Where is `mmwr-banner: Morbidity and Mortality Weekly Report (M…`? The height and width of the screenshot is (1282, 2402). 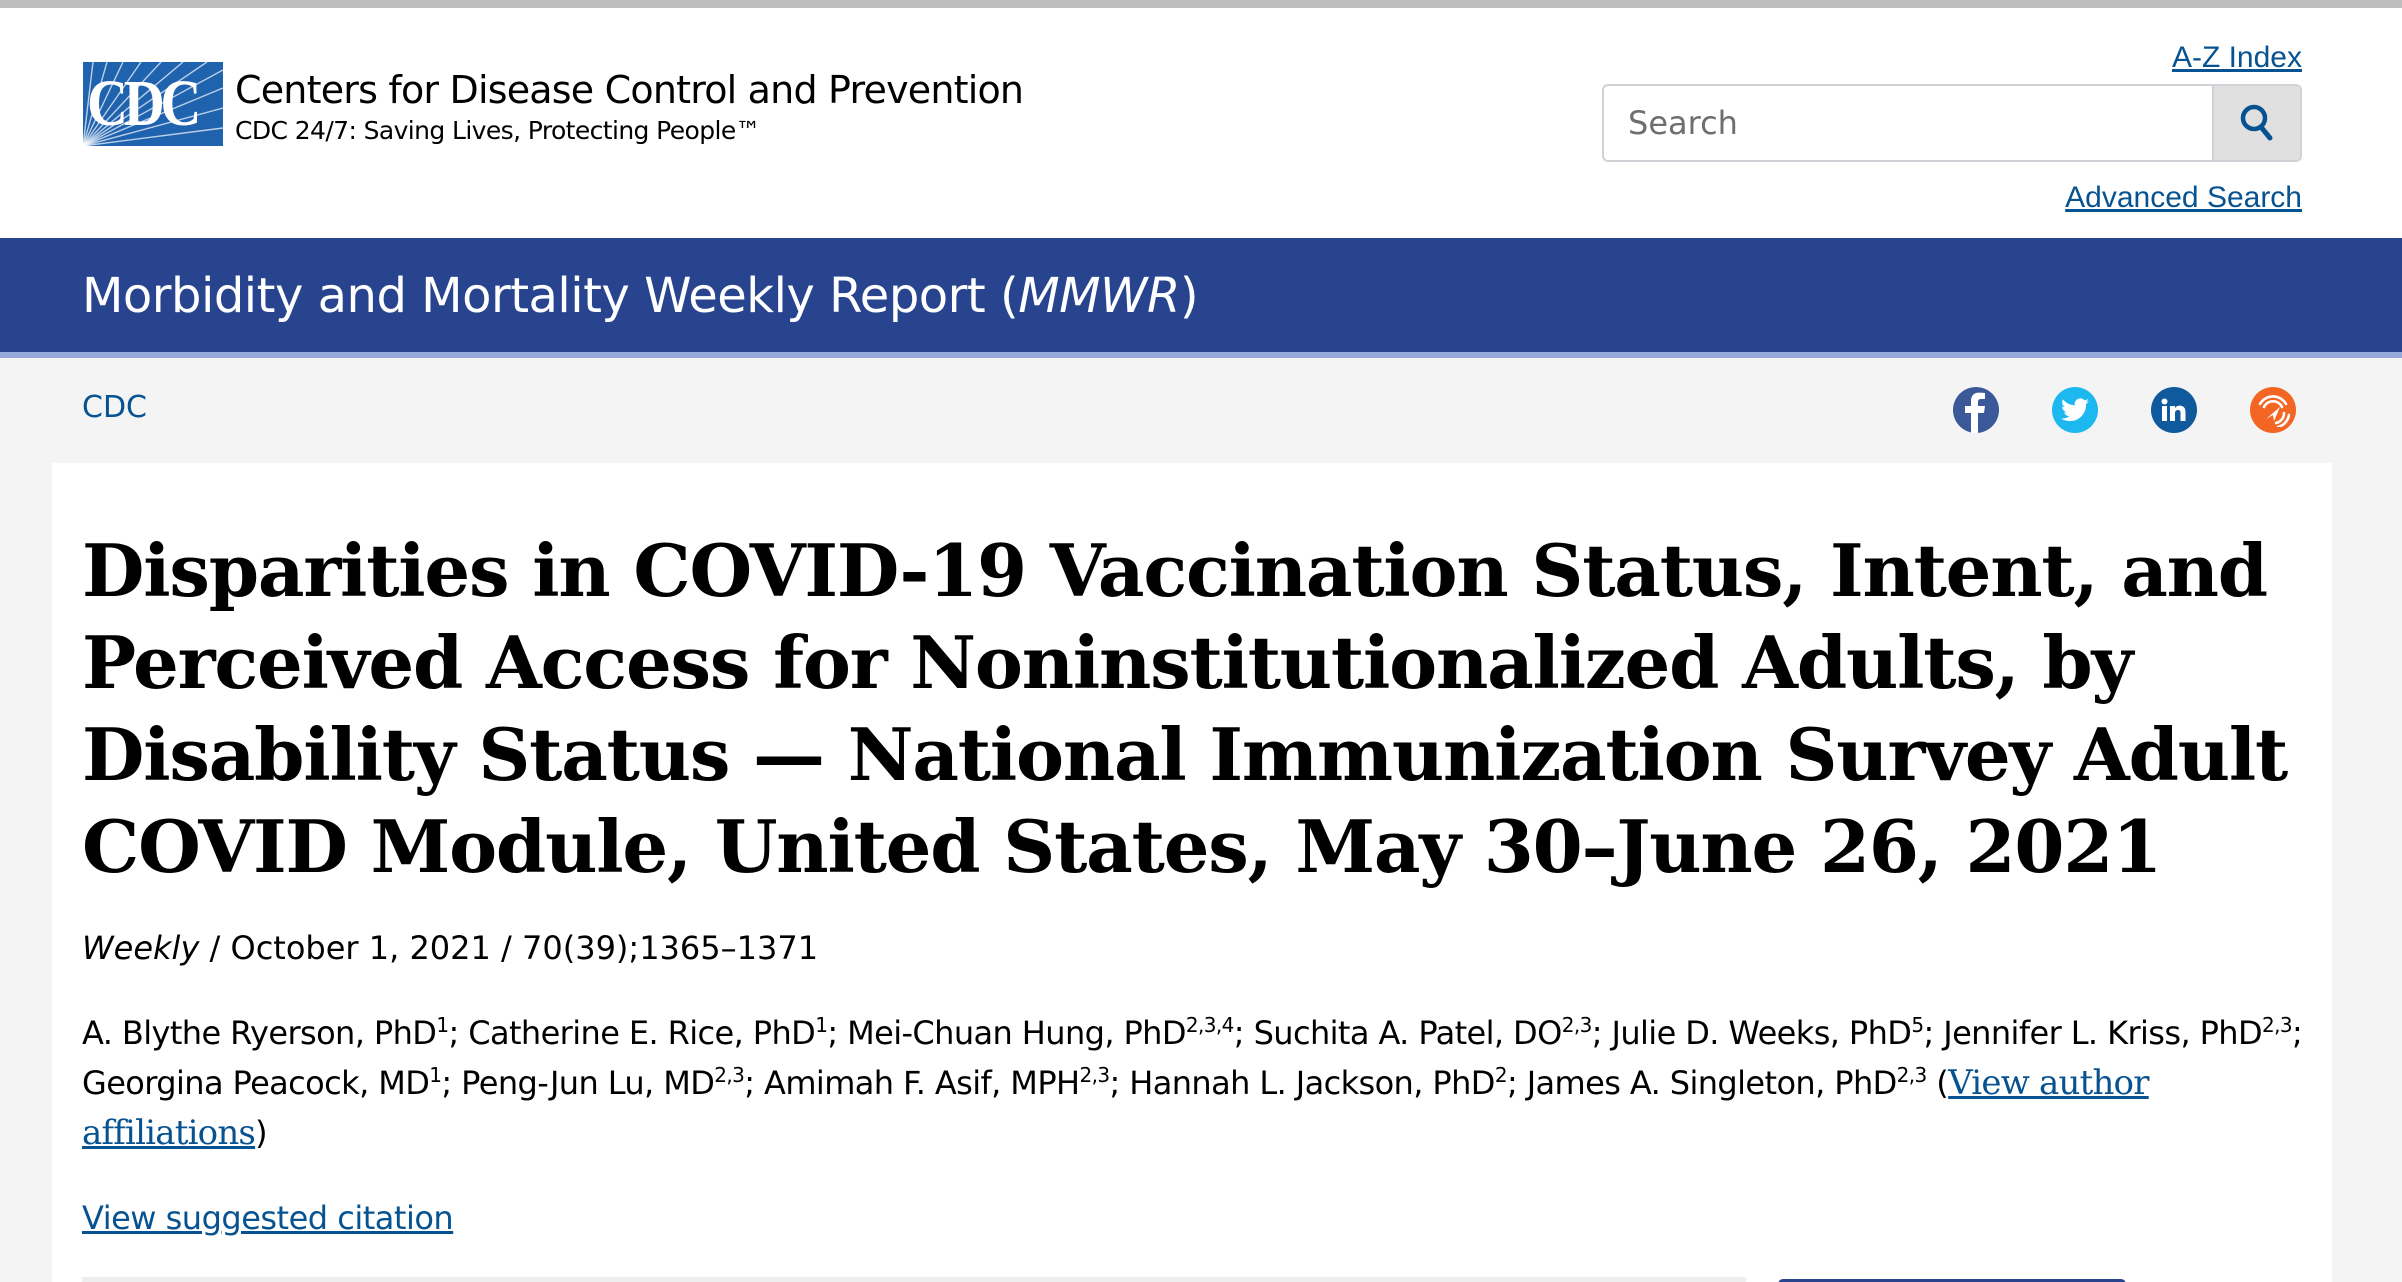
mmwr-banner: Morbidity and Mortality Weekly Report (M… is located at coordinates (1201, 295).